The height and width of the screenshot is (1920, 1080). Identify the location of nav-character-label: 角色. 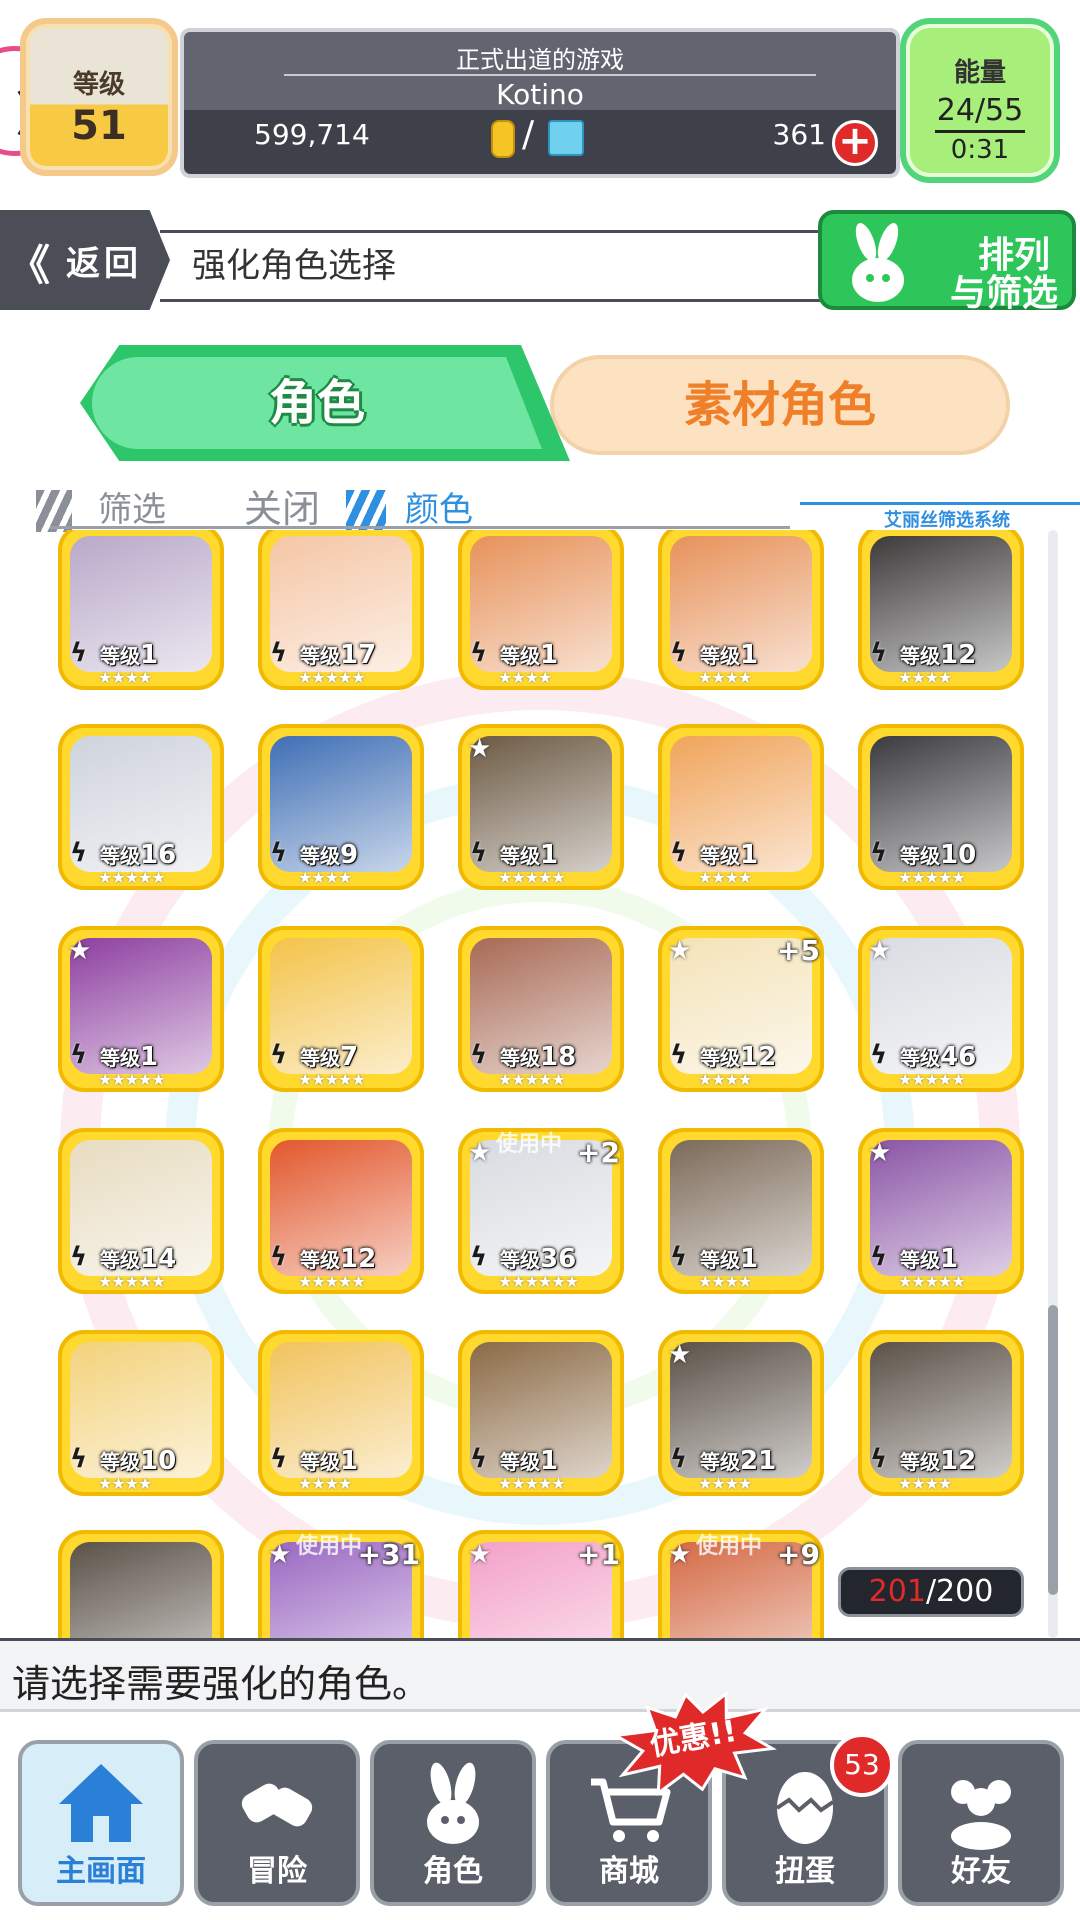
(453, 1871).